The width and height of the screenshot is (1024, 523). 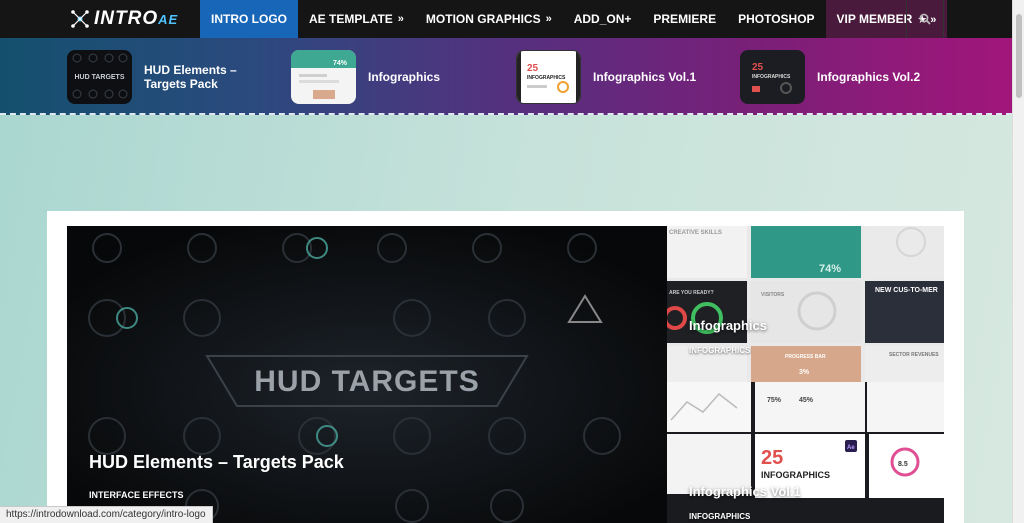 I want to click on svg-text: 74%, so click(x=830, y=269).